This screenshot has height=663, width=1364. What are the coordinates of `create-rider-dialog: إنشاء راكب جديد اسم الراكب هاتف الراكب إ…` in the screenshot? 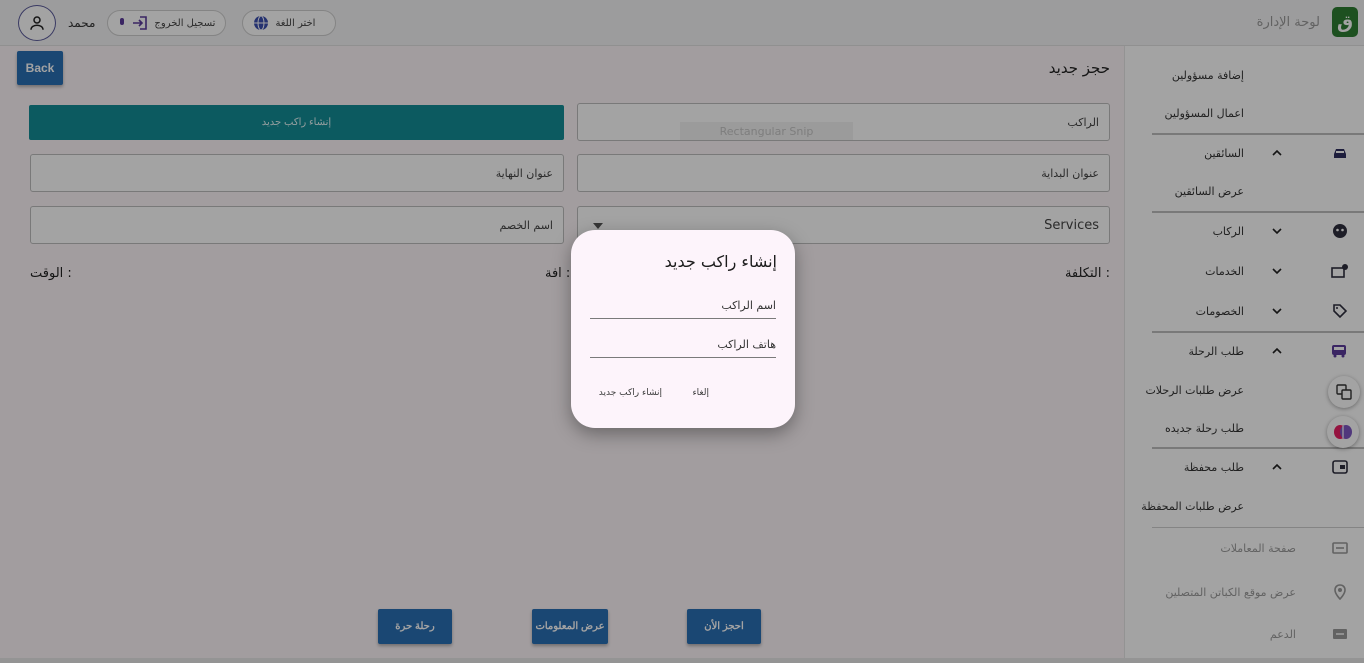 It's located at (683, 329).